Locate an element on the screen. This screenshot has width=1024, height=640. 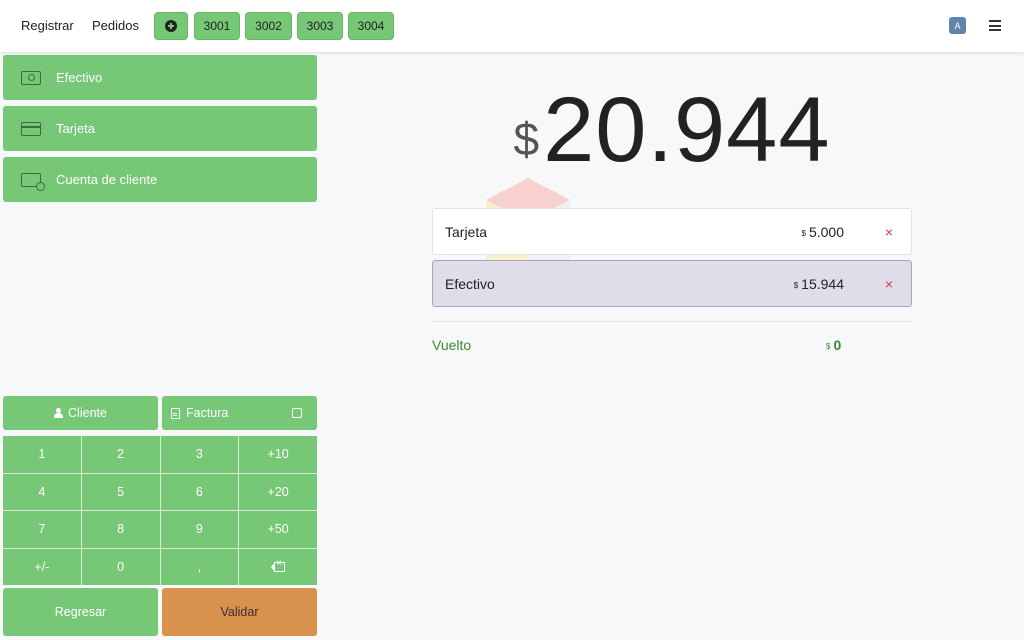
numpad-key-backspace is located at coordinates (278, 566).